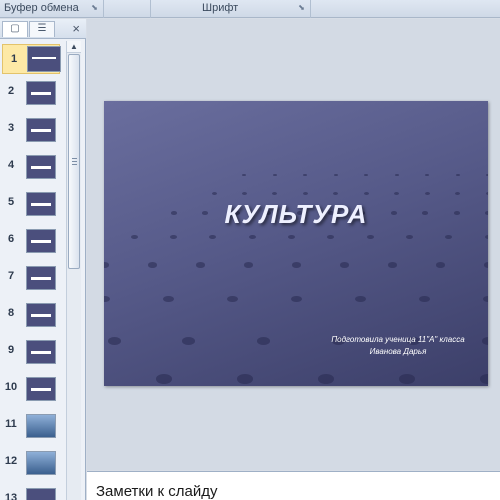  Describe the element at coordinates (94, 8) in the screenshot. I see `clipboard-launcher-icon: ⬊` at that location.